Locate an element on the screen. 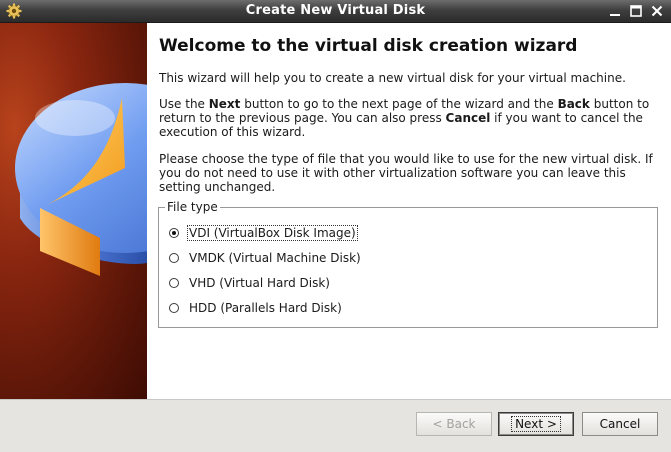  vhd-option: VHD (Virtual Hard Disk) is located at coordinates (250, 283).